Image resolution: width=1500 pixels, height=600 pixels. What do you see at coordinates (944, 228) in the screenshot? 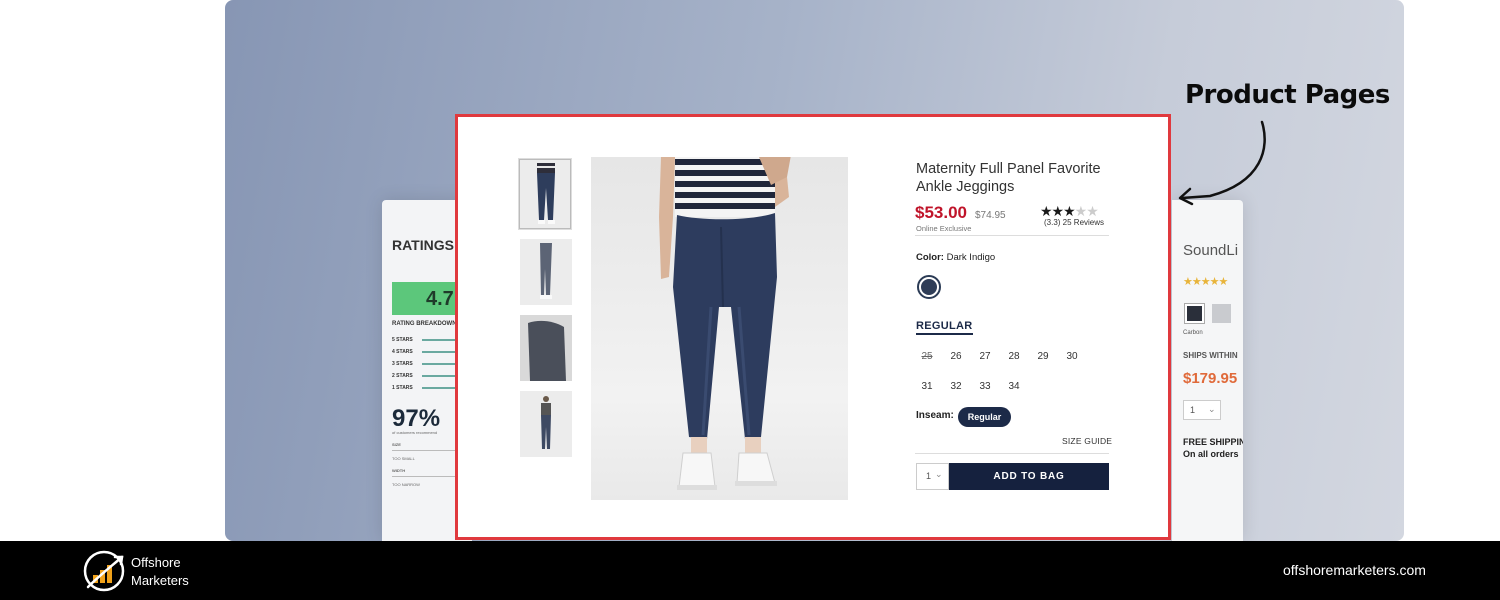
I see `online-exclusive-label: Online Exclusive` at bounding box center [944, 228].